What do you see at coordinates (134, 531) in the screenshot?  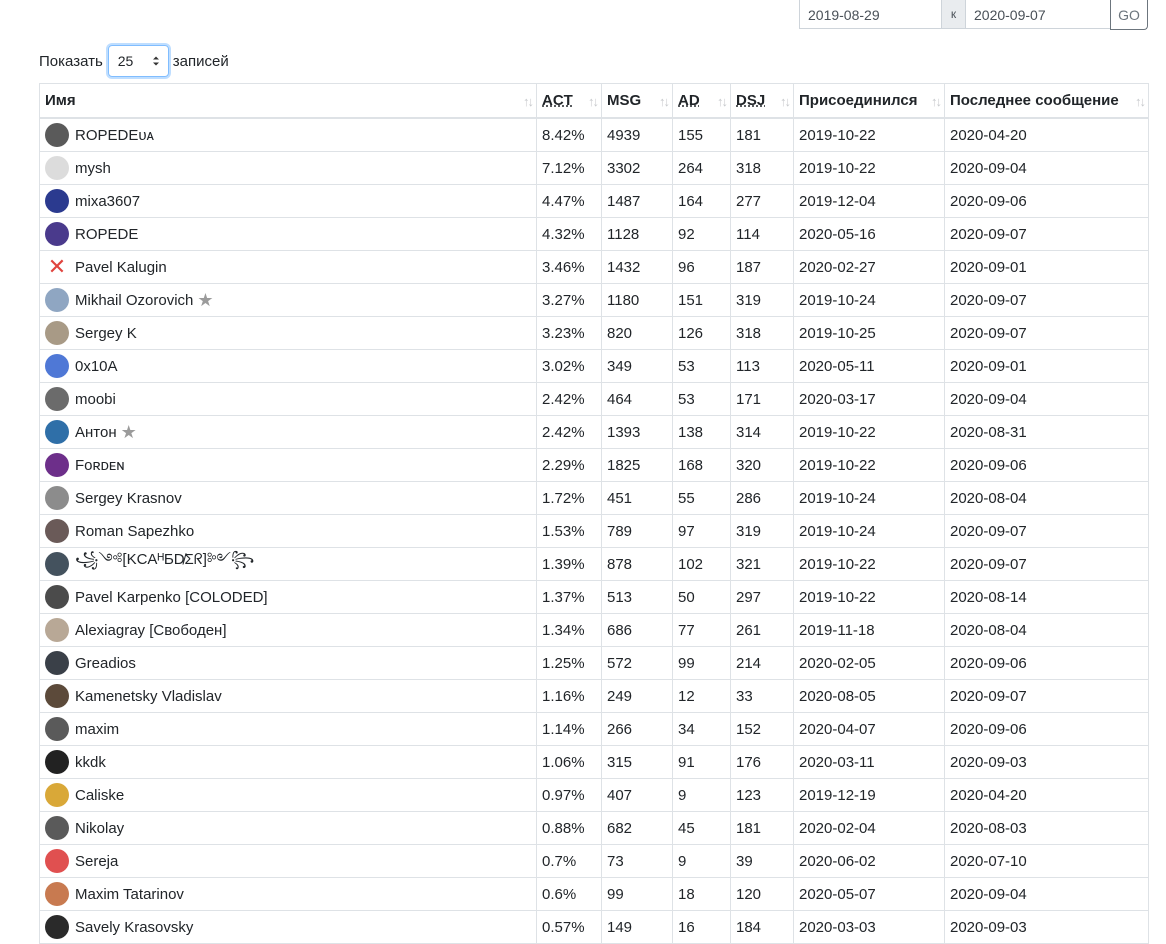 I see `member-name-link: Roman Sapezhko` at bounding box center [134, 531].